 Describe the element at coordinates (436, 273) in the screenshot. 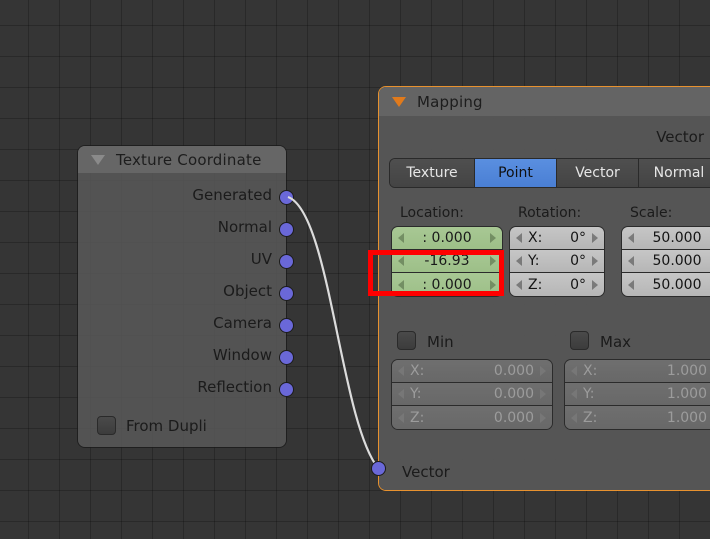

I see `highlight-annotation-rectangle` at that location.